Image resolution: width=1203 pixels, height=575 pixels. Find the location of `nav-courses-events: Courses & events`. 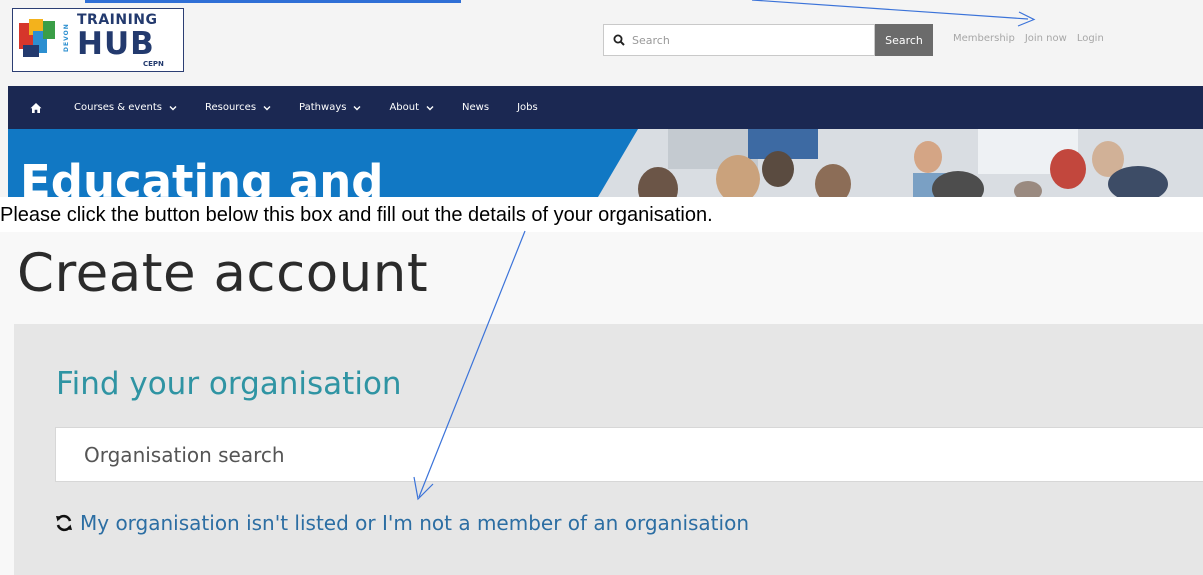

nav-courses-events: Courses & events is located at coordinates (125, 107).